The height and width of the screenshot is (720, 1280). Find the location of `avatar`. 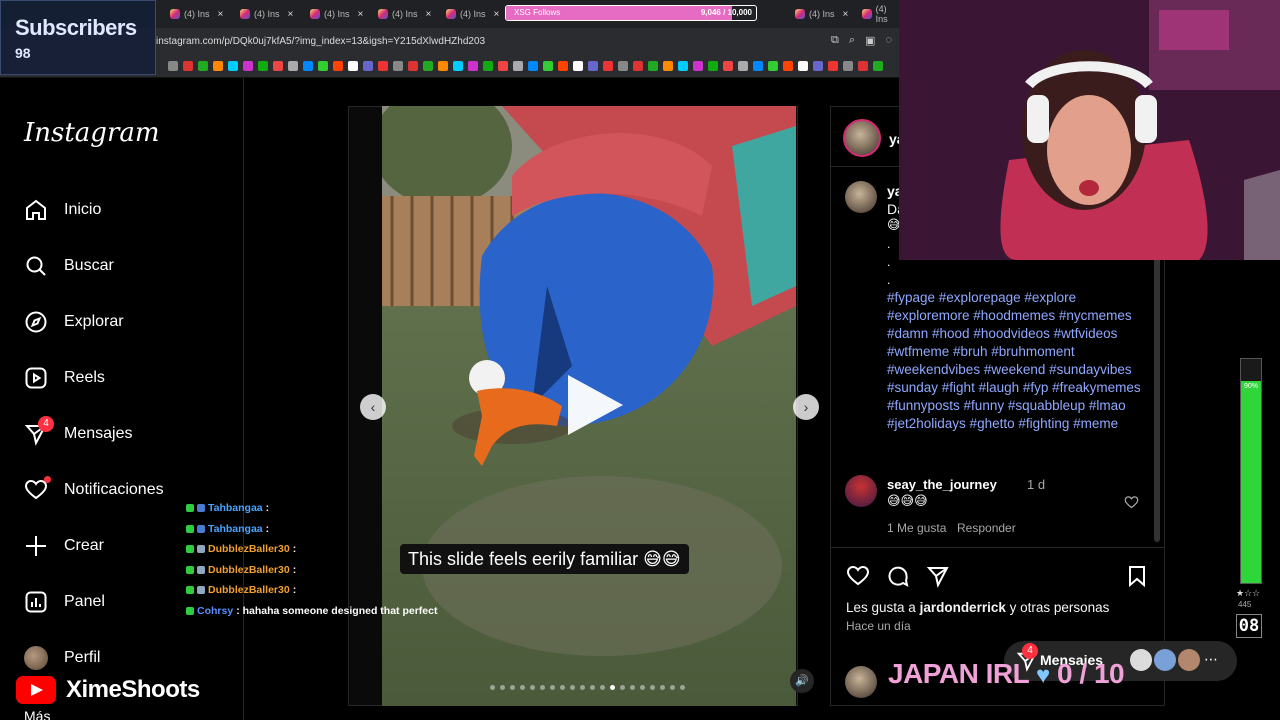

avatar is located at coordinates (1165, 660).